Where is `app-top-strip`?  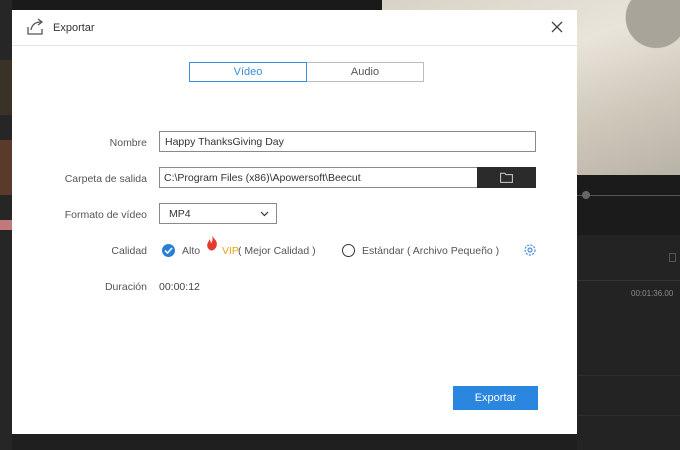 app-top-strip is located at coordinates (197, 5).